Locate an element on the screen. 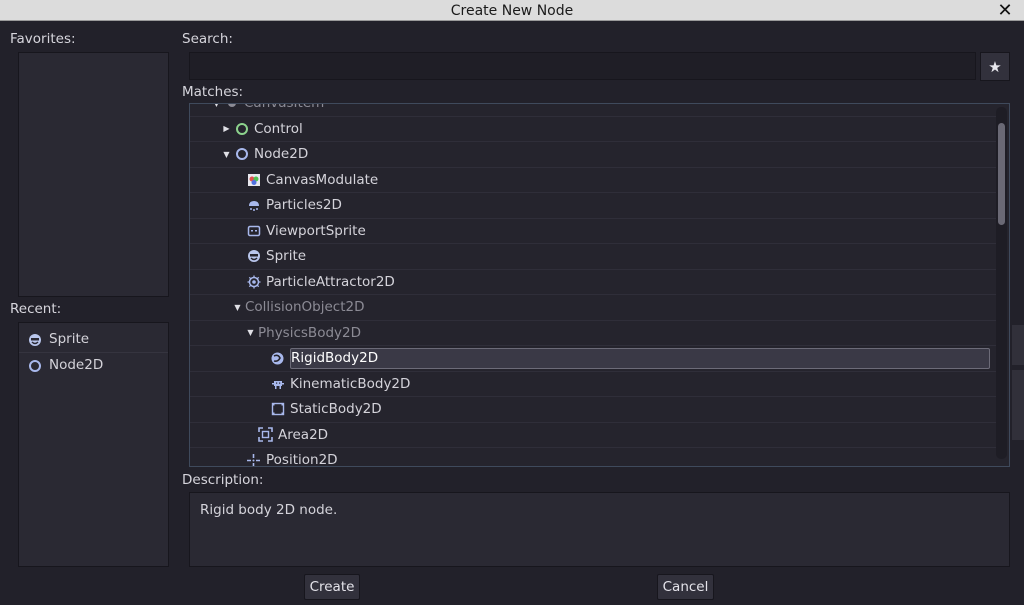 The image size is (1024, 605). tree-row-physicsbody2d: ▼ PhysicsBody2D is located at coordinates (593, 333).